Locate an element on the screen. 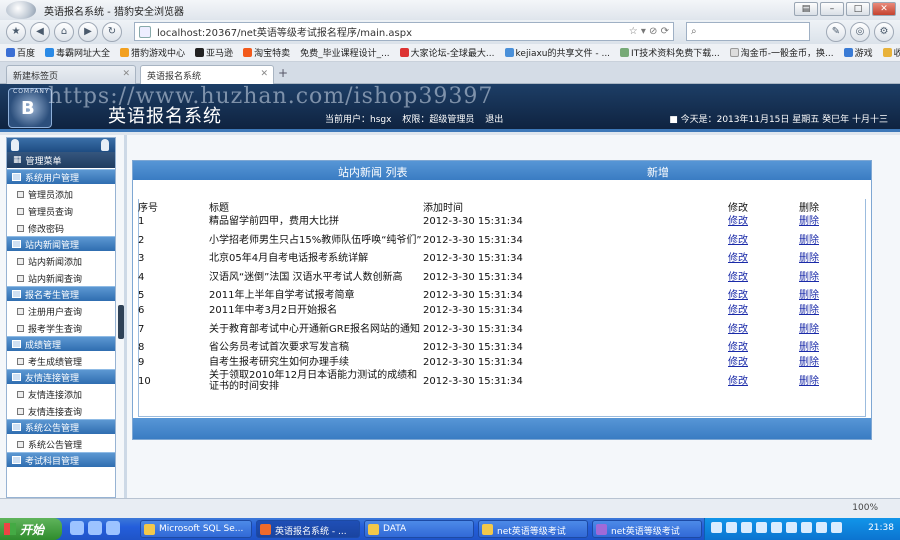 Image resolution: width=900 pixels, height=540 pixels. date-display: ■ 今天是：2013年11月15日 星期五 癸巳年 十月十三 is located at coordinates (778, 120).